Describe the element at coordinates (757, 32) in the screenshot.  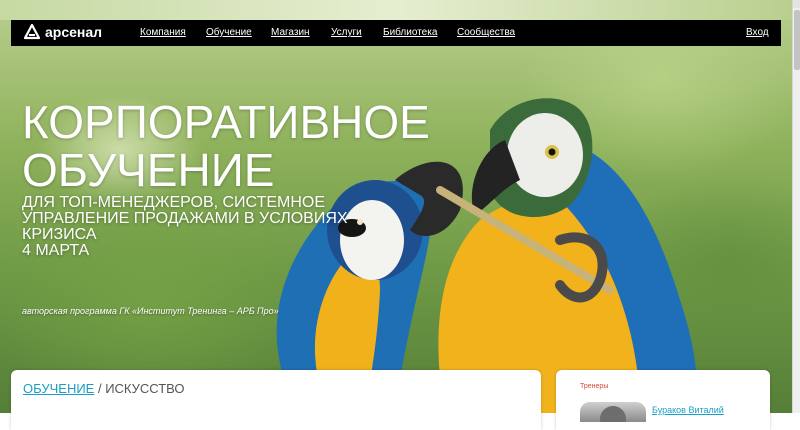
I see `login-link: Вход` at that location.